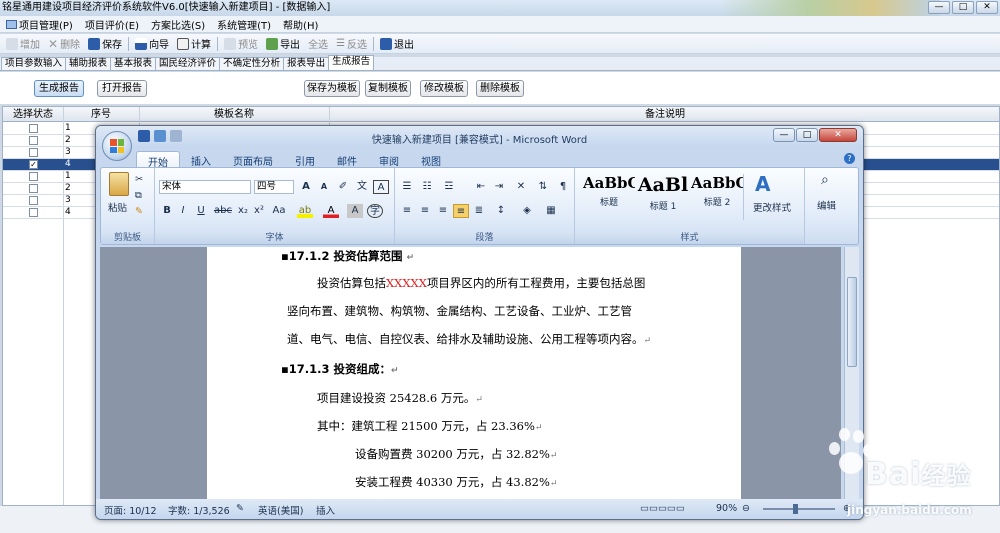 The height and width of the screenshot is (533, 1000). Describe the element at coordinates (443, 211) in the screenshot. I see `align-right-icon: ≡` at that location.